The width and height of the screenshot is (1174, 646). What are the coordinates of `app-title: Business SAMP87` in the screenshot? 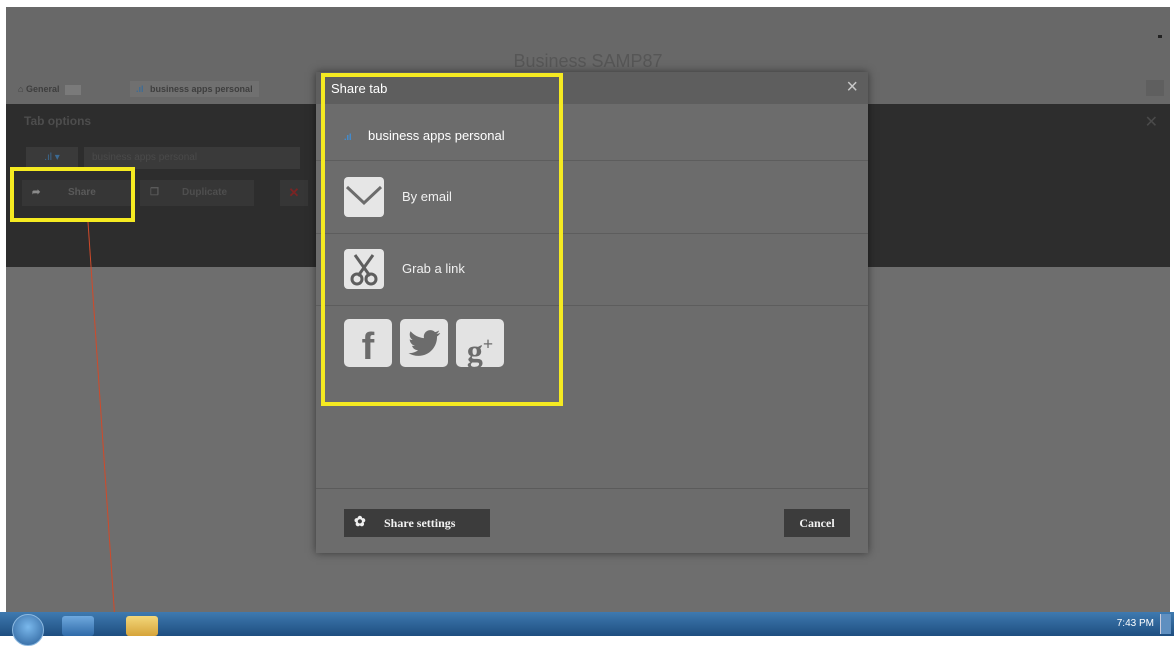 It's located at (588, 61).